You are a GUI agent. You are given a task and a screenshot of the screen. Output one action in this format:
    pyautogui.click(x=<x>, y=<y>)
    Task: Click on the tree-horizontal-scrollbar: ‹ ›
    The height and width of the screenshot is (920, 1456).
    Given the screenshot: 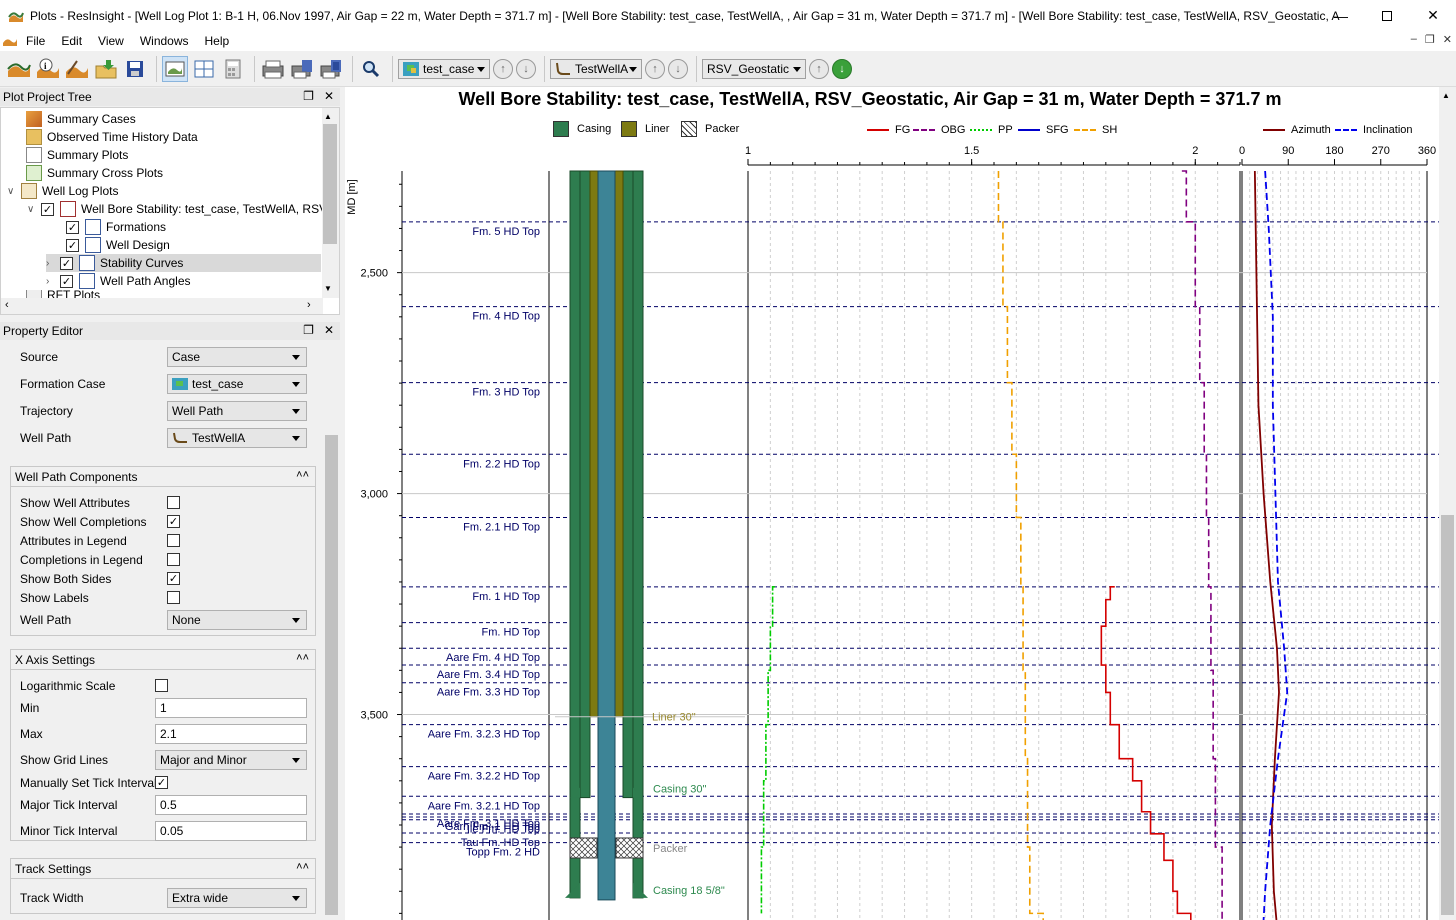 What is the action you would take?
    pyautogui.click(x=162, y=306)
    